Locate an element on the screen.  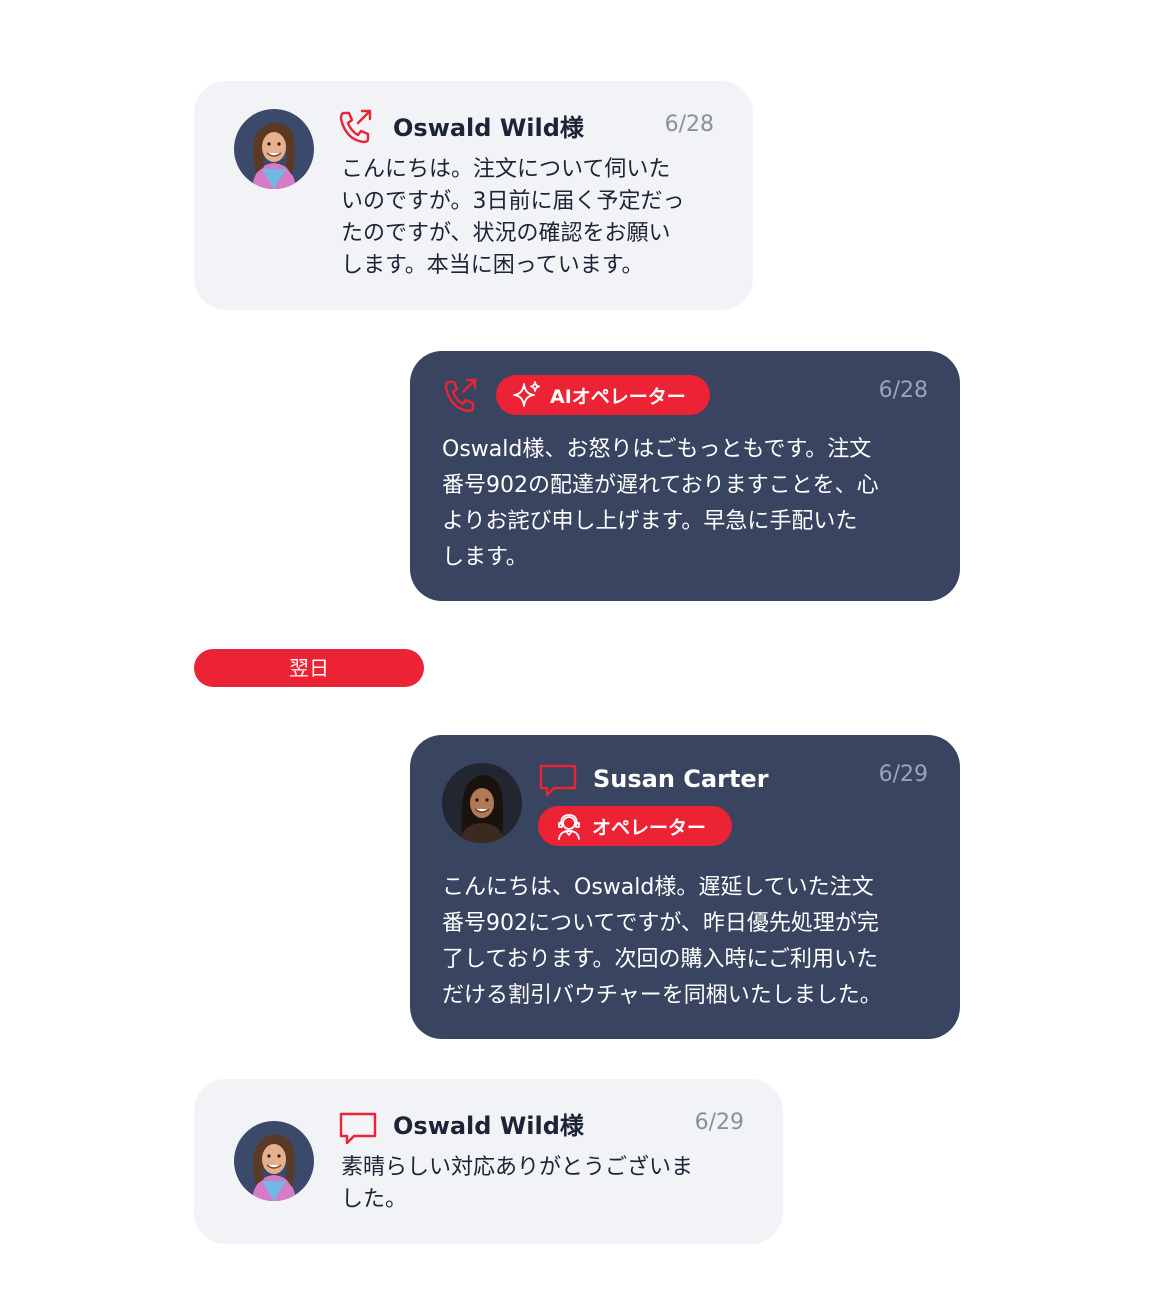
ai-operator-badge: AIオペレーター is located at coordinates (603, 395).